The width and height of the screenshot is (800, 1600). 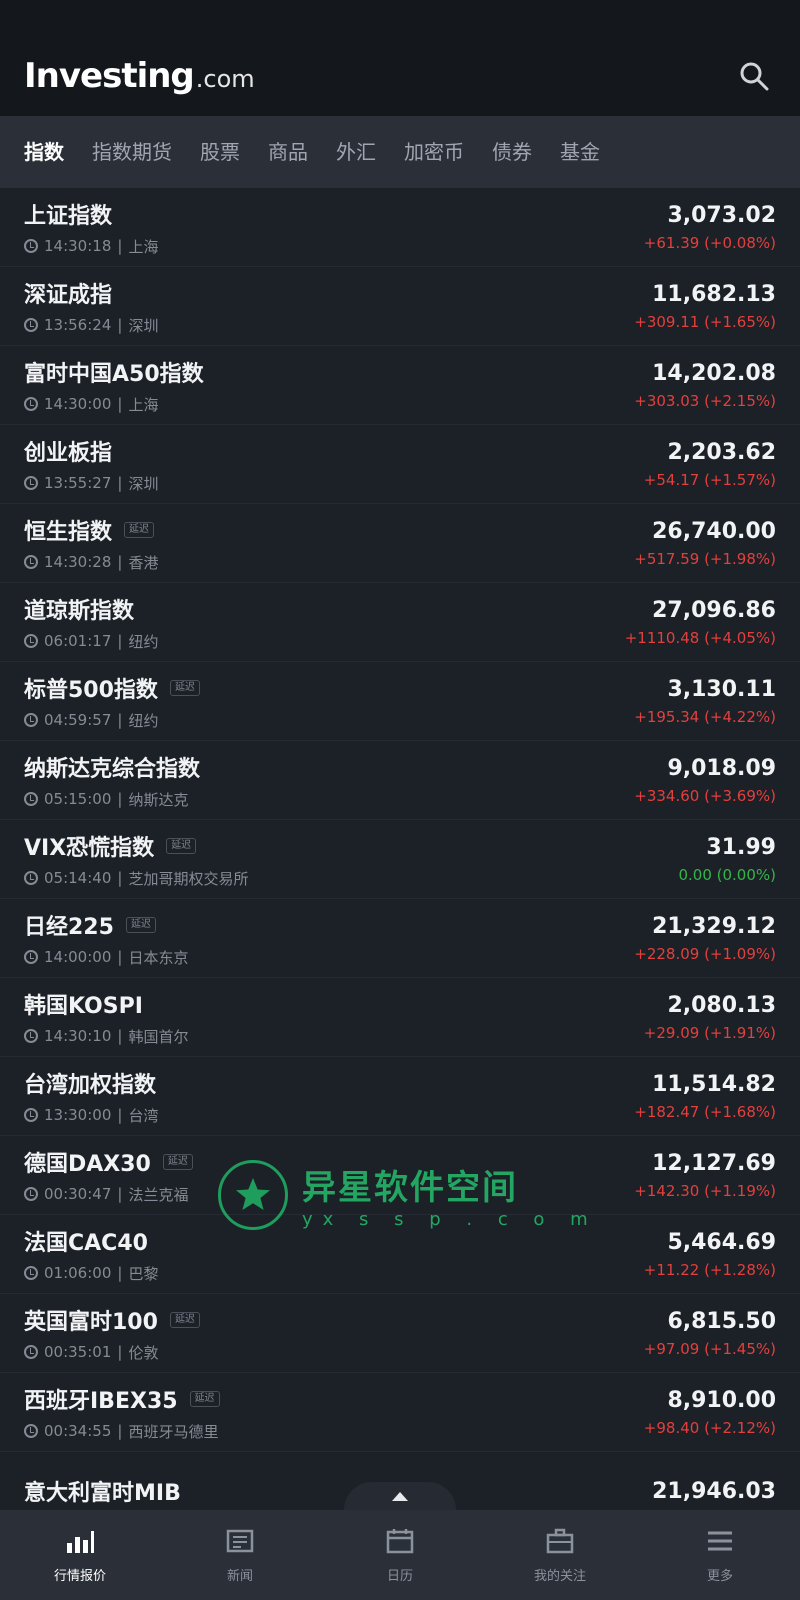 What do you see at coordinates (101, 1401) in the screenshot?
I see `quote-name: 西班牙IBEX35` at bounding box center [101, 1401].